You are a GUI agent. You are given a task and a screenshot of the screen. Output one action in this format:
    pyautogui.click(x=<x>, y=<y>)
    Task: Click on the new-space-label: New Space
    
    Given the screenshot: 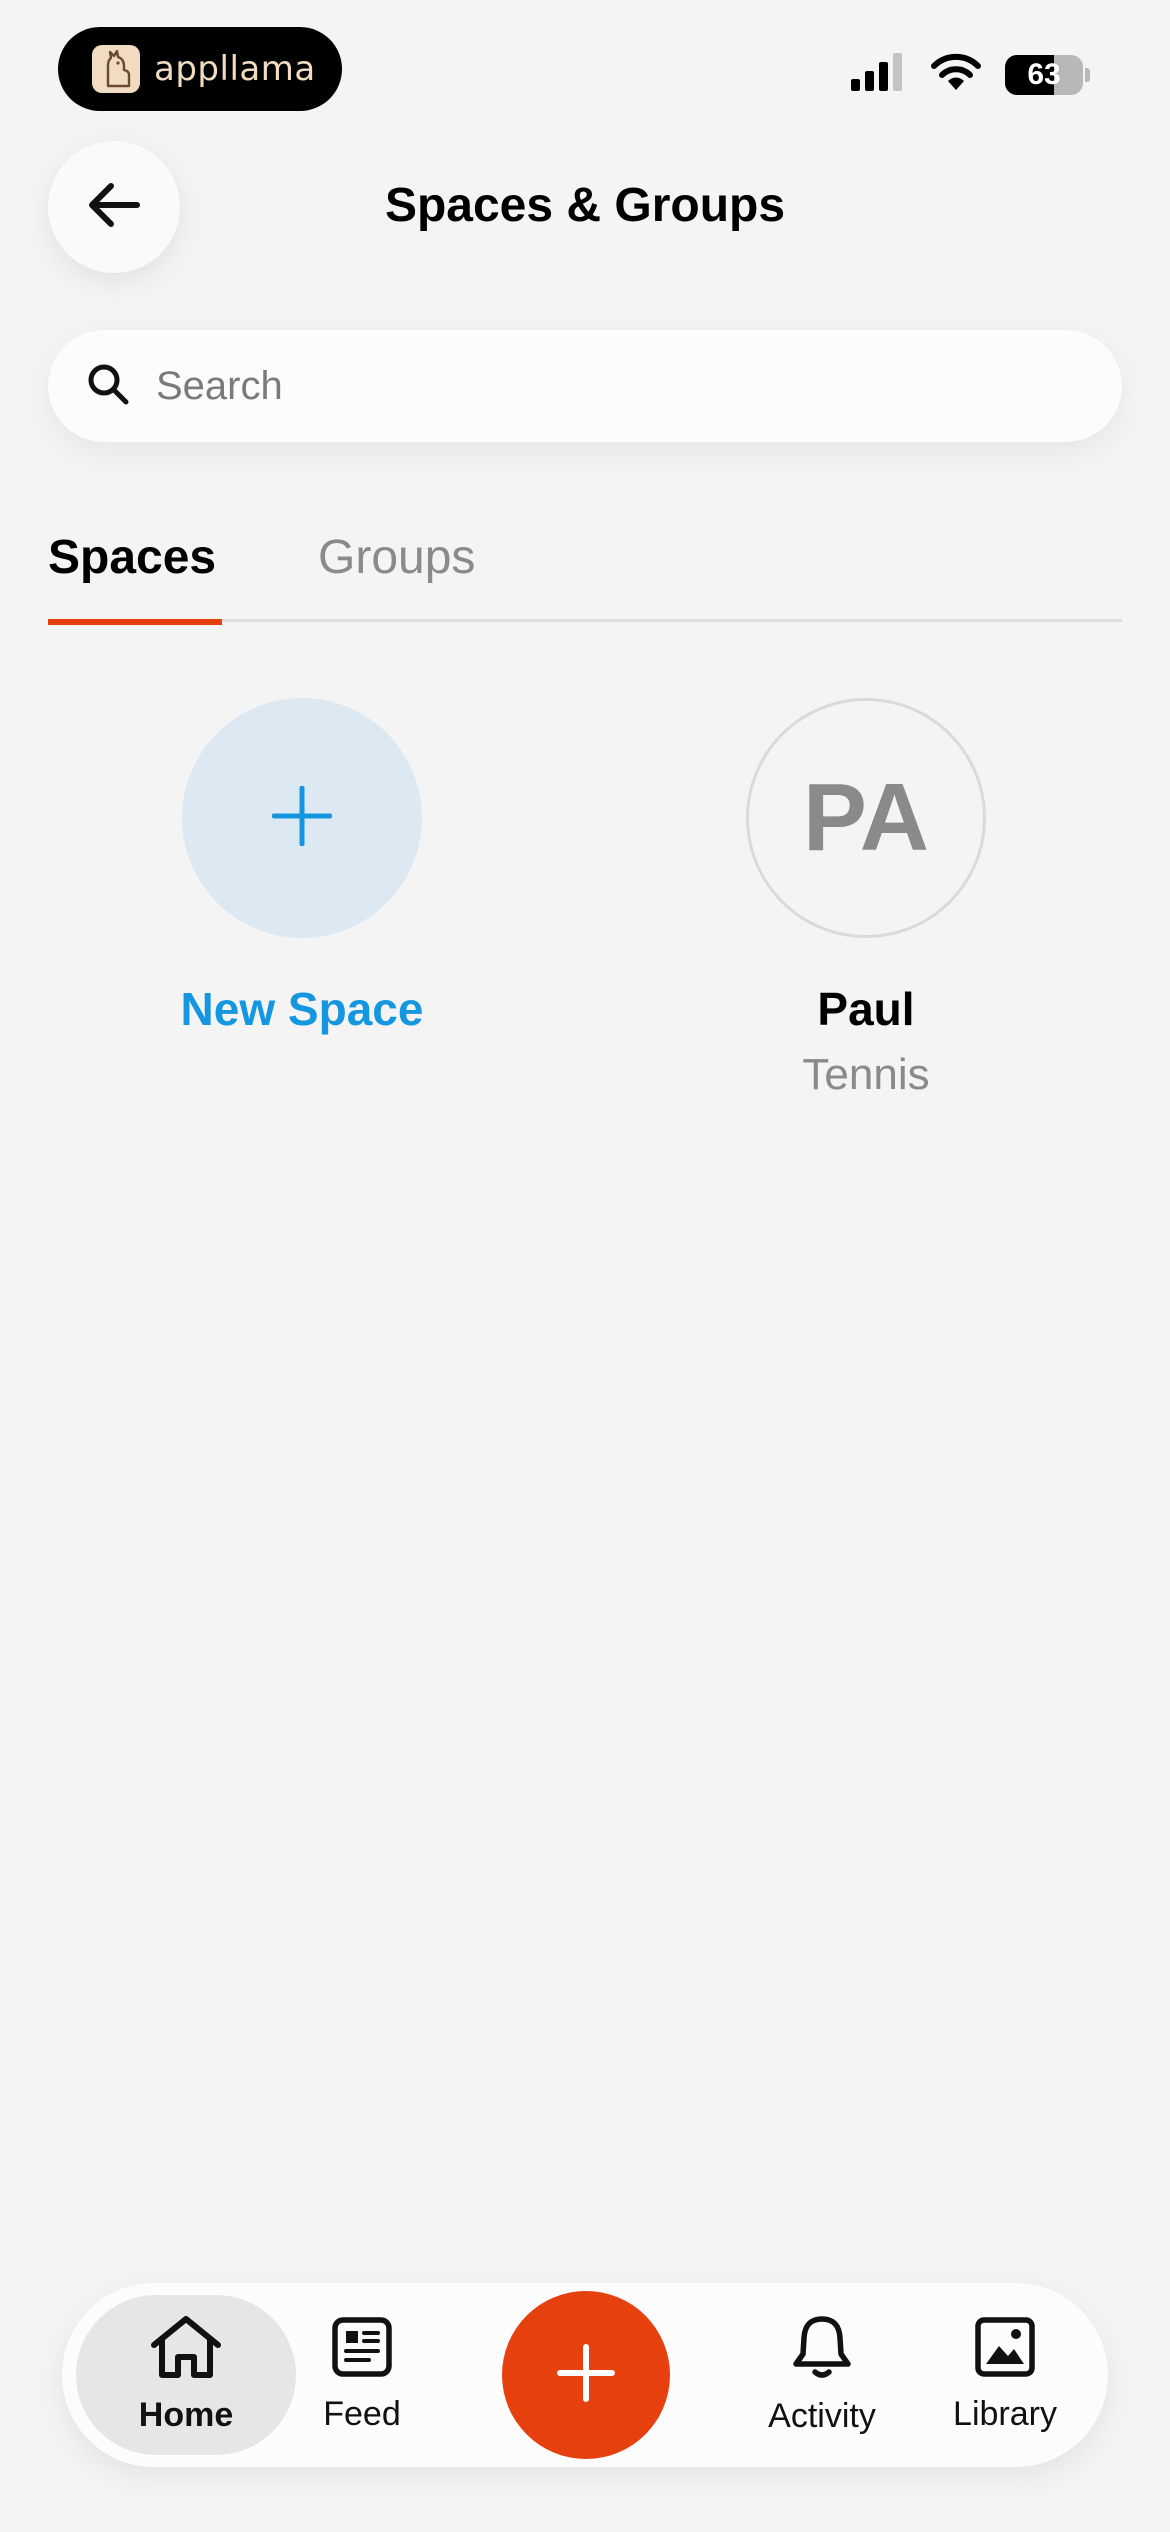 What is the action you would take?
    pyautogui.click(x=302, y=1009)
    